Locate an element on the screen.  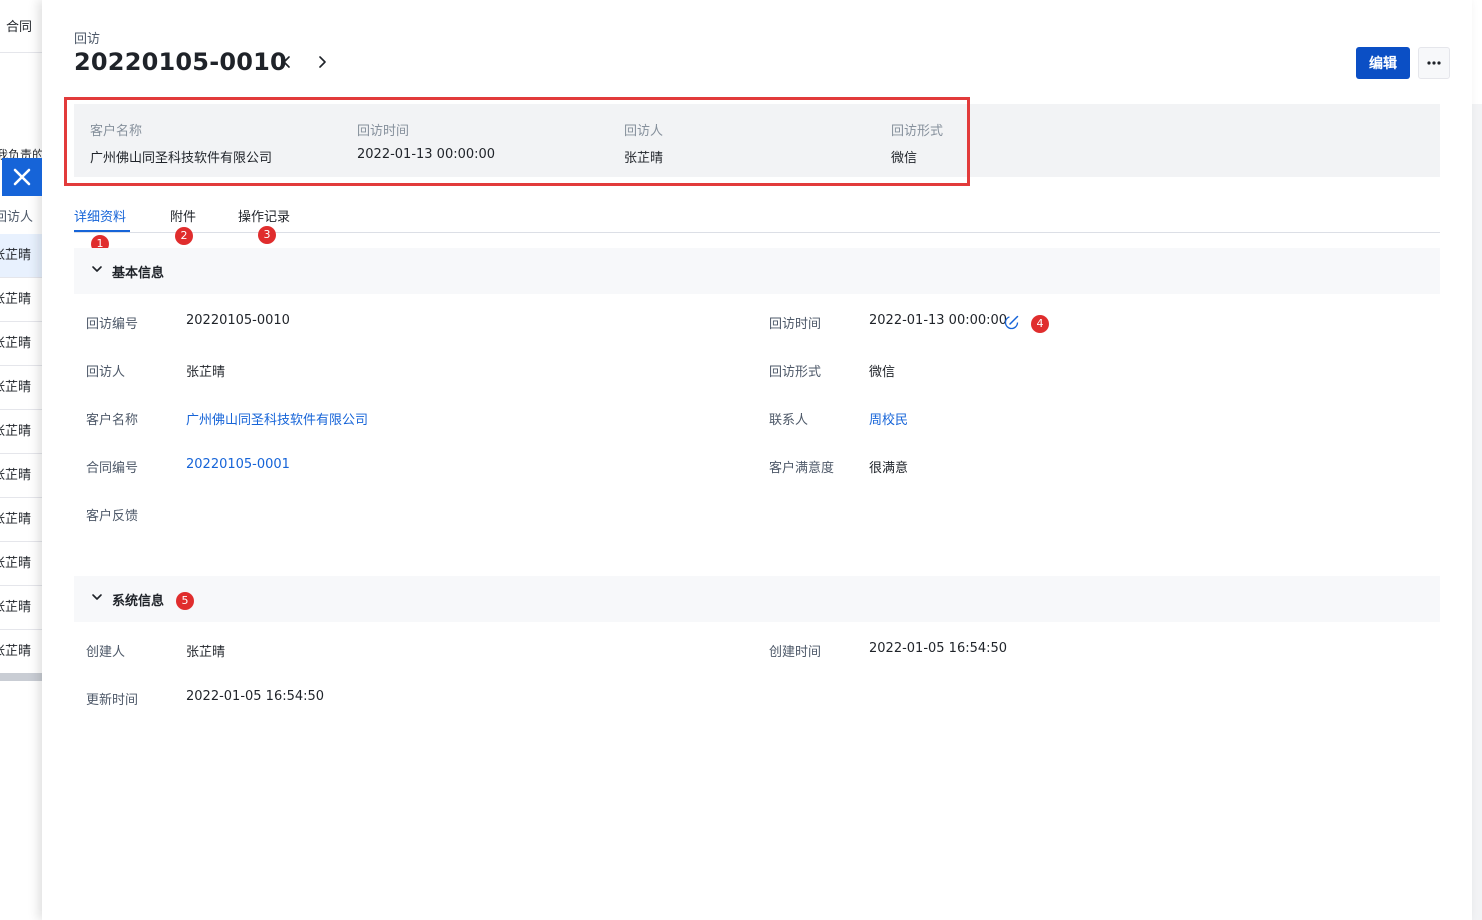
detail-tabs: 详细资料 附件 操作记录 is located at coordinates (757, 218).